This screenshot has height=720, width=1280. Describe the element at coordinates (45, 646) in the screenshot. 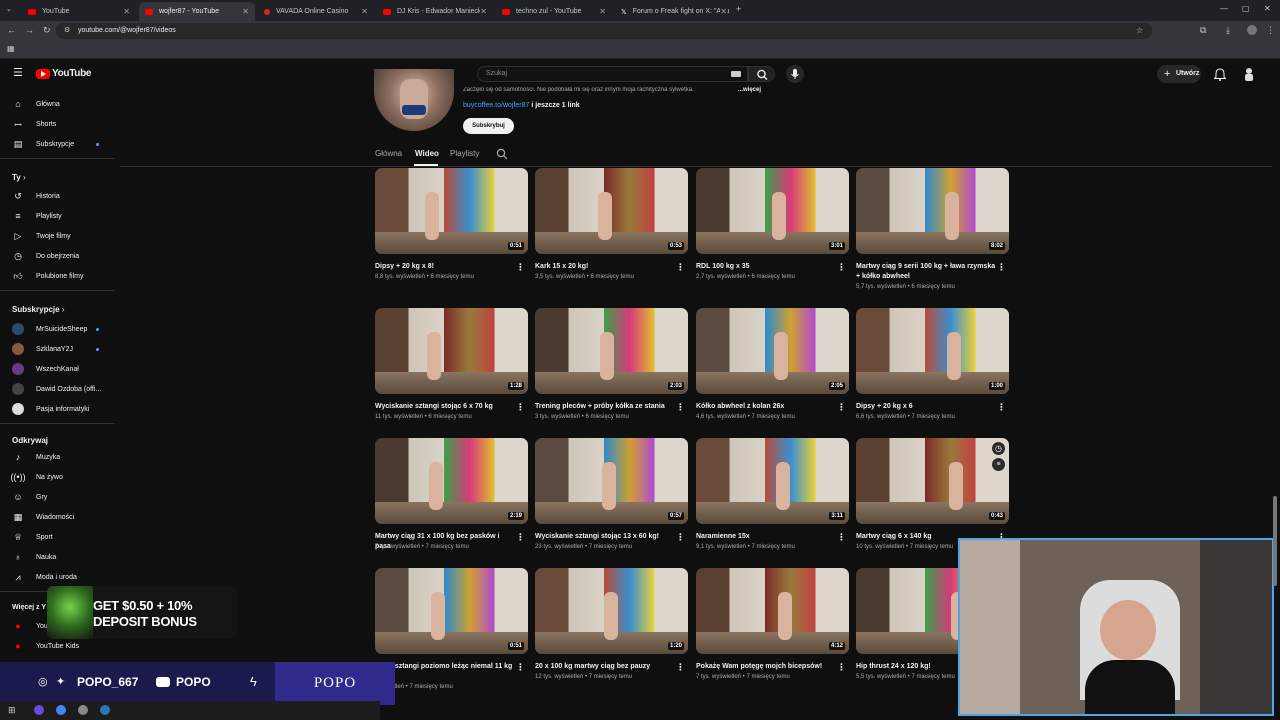

I see `sidebar-item-youtube-kids: ● YouTube Kids` at that location.